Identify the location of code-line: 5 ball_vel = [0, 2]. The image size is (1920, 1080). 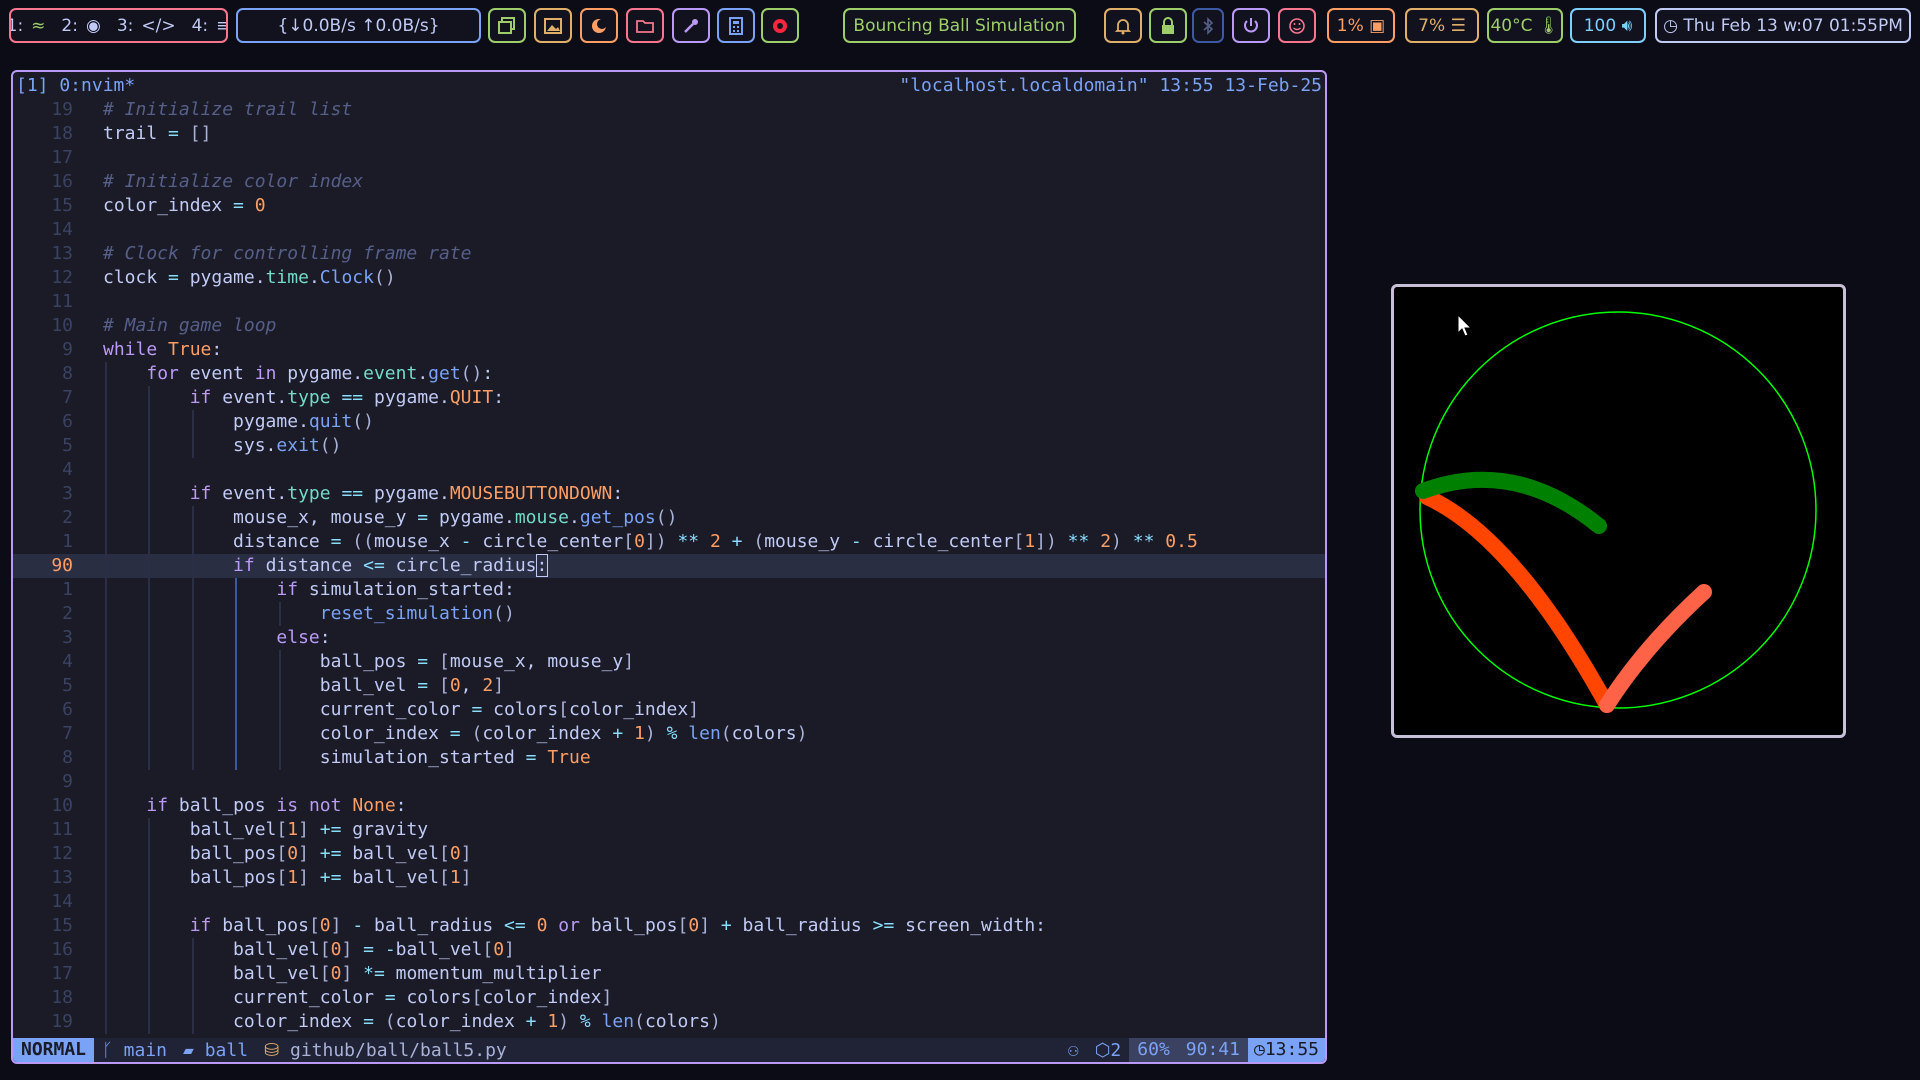
(669, 686).